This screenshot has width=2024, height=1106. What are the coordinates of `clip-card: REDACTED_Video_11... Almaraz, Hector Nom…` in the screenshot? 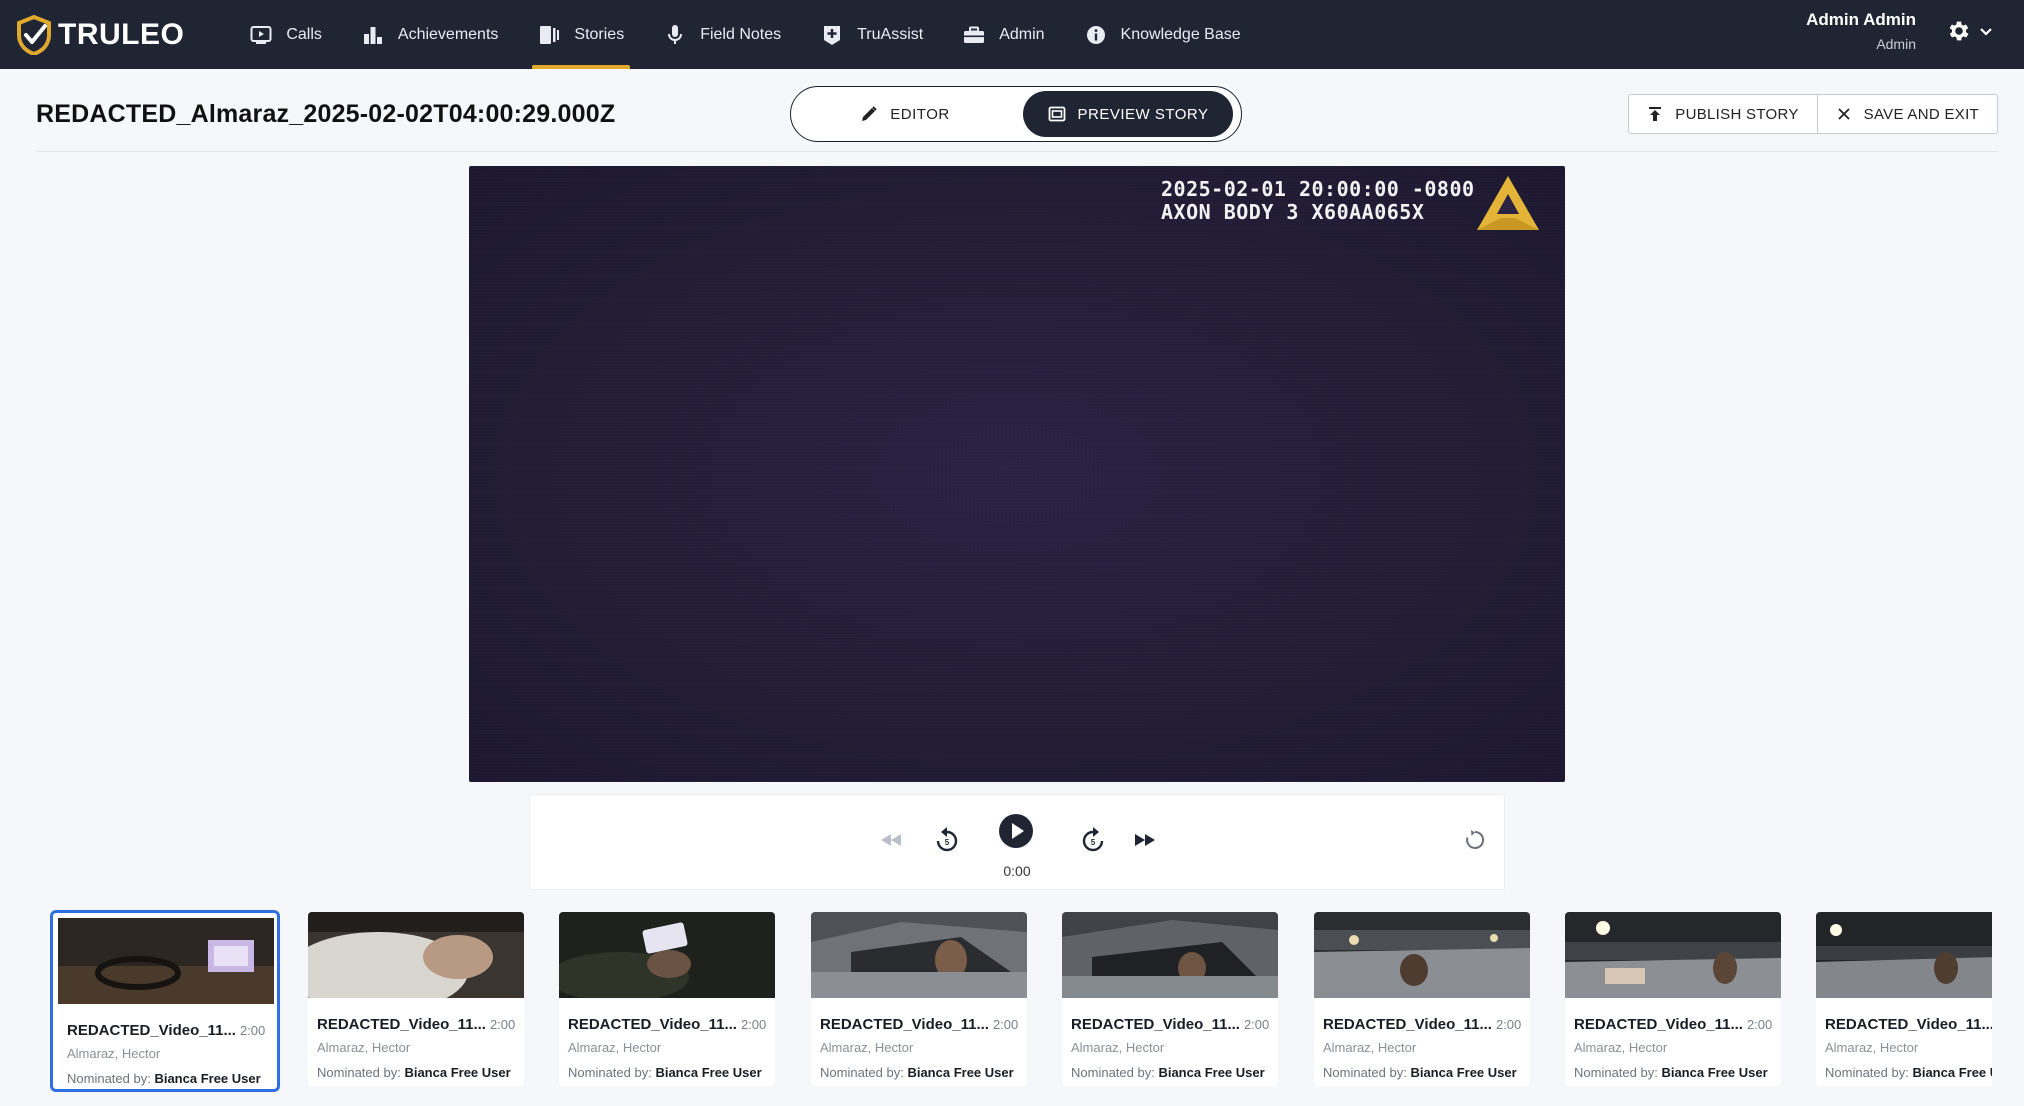 It's located at (1904, 999).